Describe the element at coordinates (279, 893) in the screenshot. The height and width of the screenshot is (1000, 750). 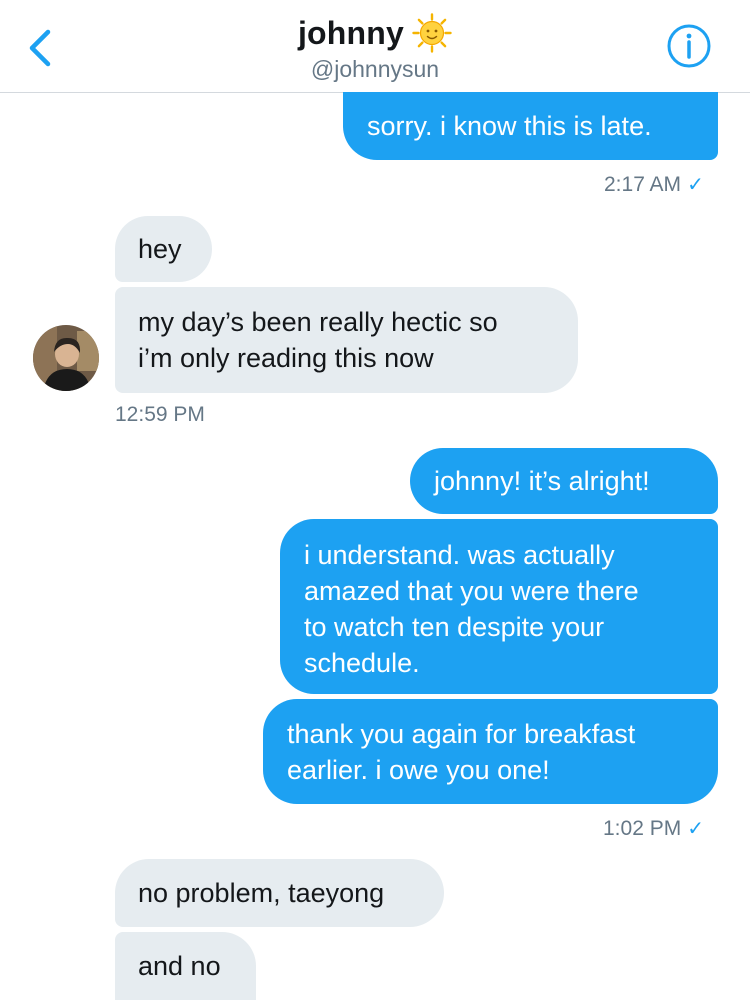
I see `message-bubble-incoming: no problem, taeyong` at that location.